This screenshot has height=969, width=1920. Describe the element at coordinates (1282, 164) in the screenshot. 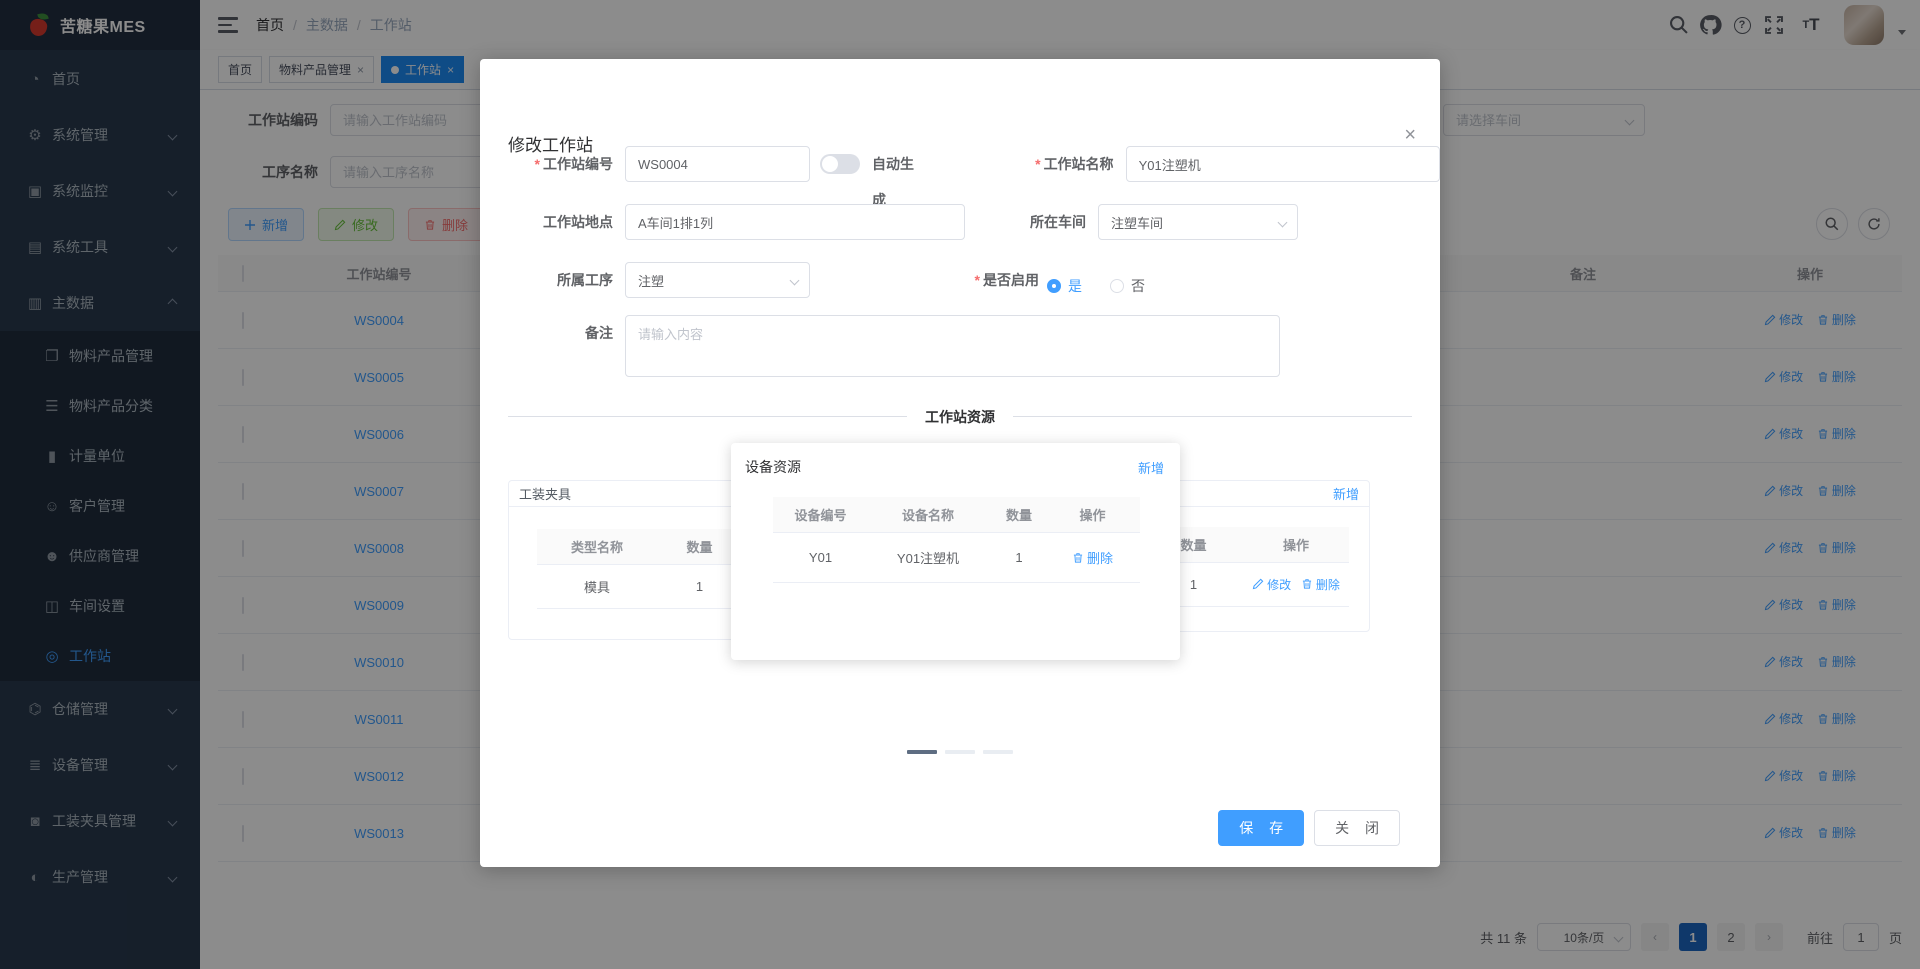

I see `name-input` at that location.